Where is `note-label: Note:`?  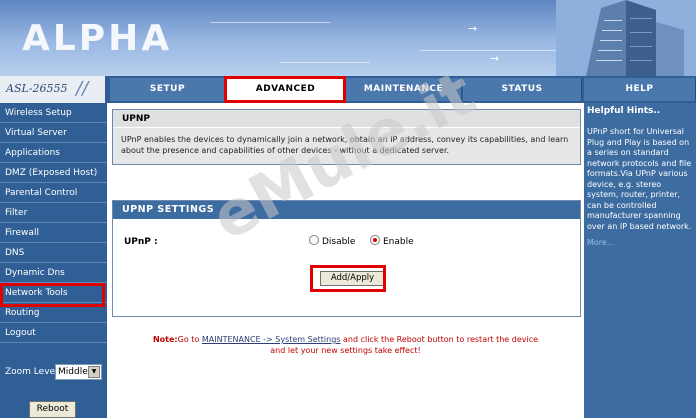 note-label: Note: is located at coordinates (165, 339).